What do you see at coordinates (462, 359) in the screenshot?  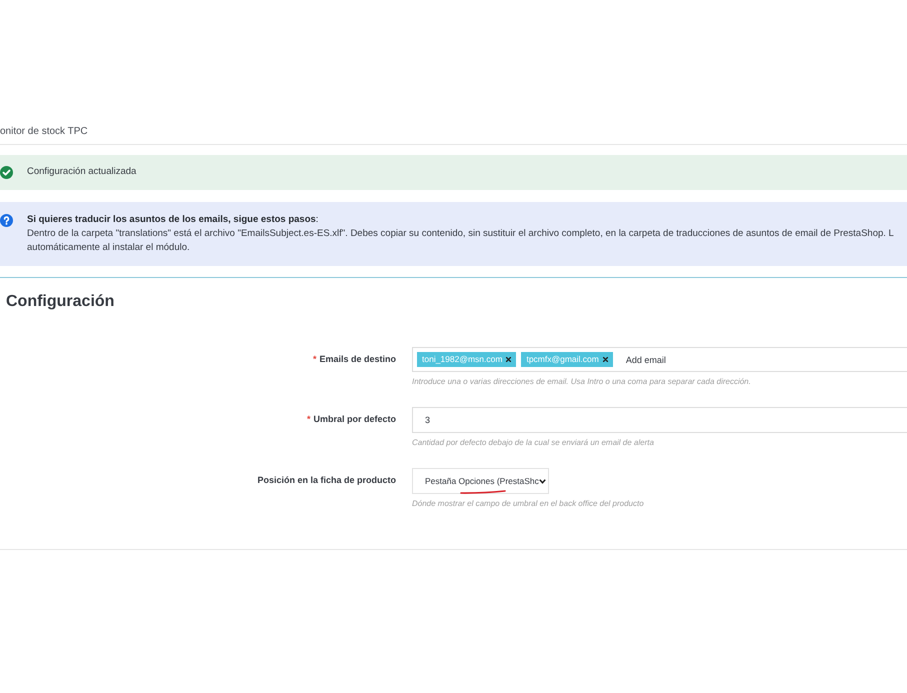 I see `tag-label: toni_1982@msn.com` at bounding box center [462, 359].